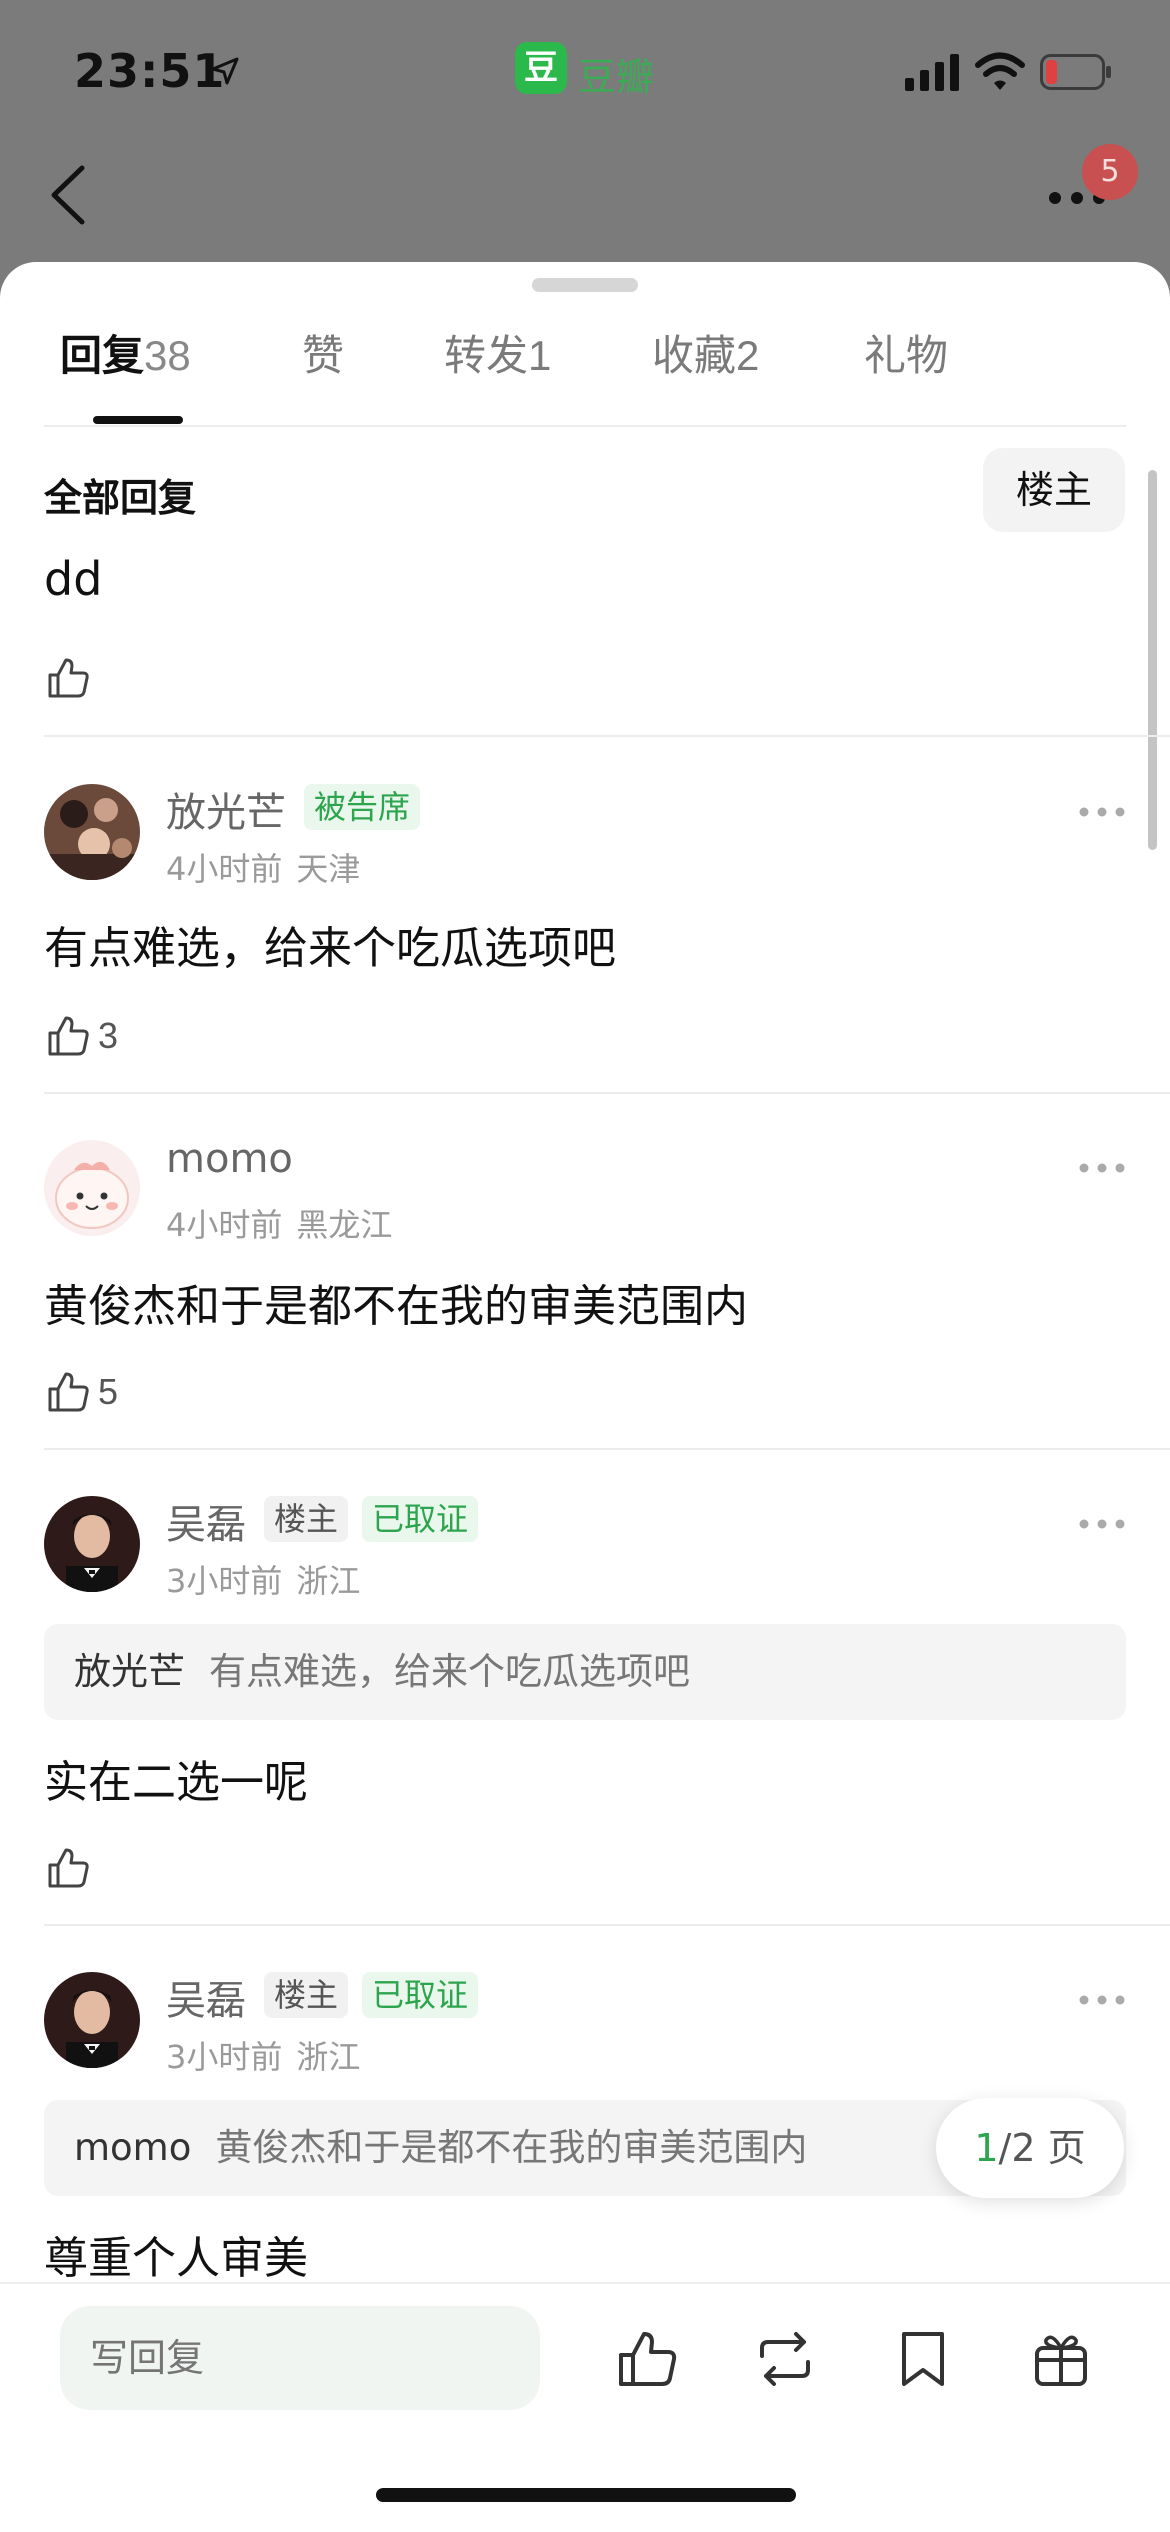  What do you see at coordinates (785, 2359) in the screenshot?
I see `repost-icon` at bounding box center [785, 2359].